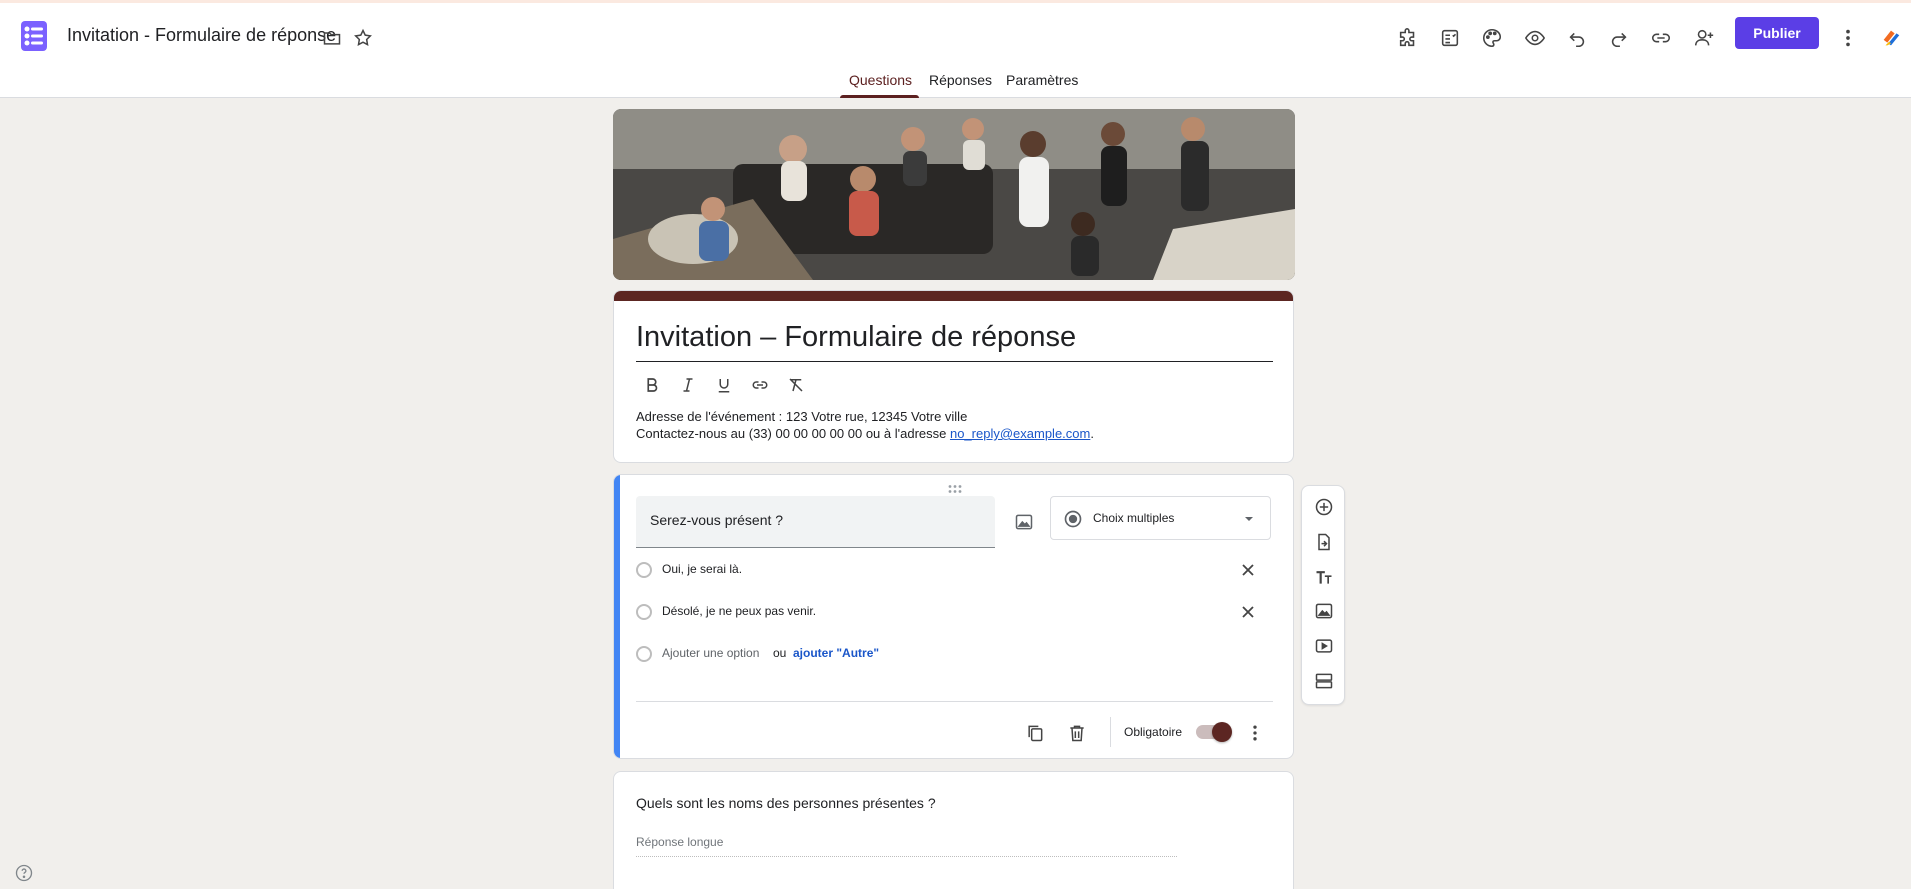 This screenshot has width=1911, height=889. Describe the element at coordinates (1704, 38) in the screenshot. I see `add-collaborator-icon` at that location.